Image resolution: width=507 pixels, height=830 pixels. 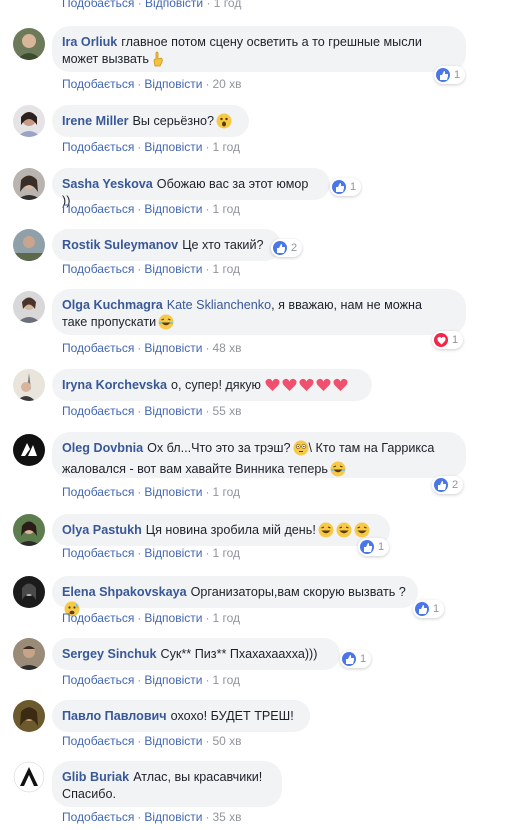 I want to click on comment-actions: Подобається · Відповісти · 48 хв, so click(x=152, y=348).